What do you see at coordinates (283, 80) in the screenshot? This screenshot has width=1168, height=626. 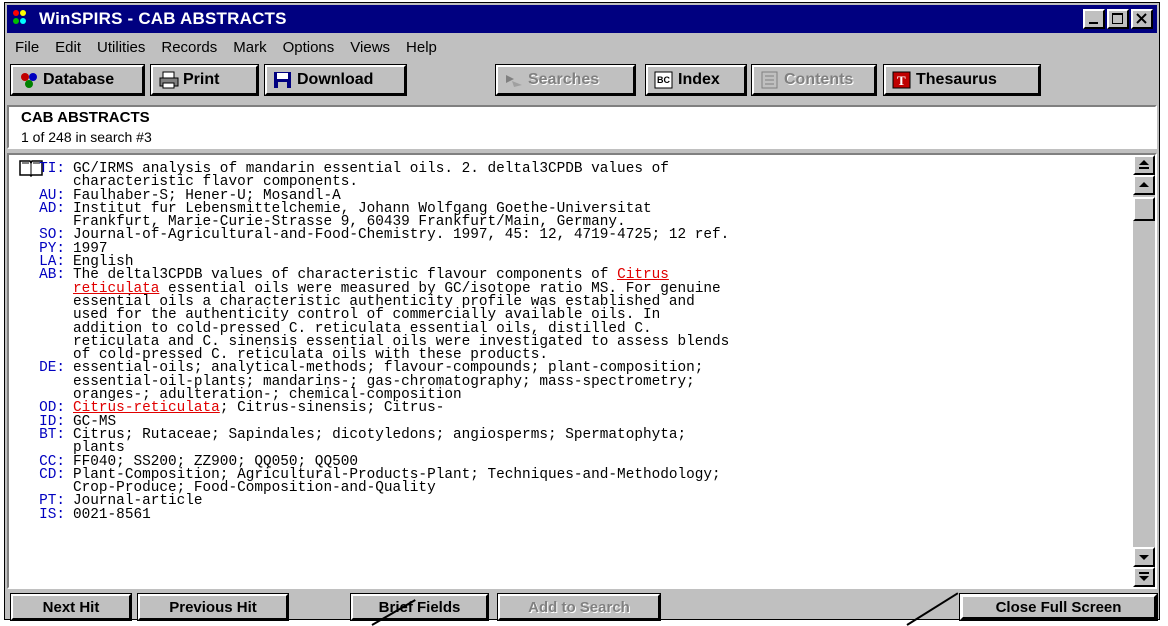 I see `floppy-disk-icon` at bounding box center [283, 80].